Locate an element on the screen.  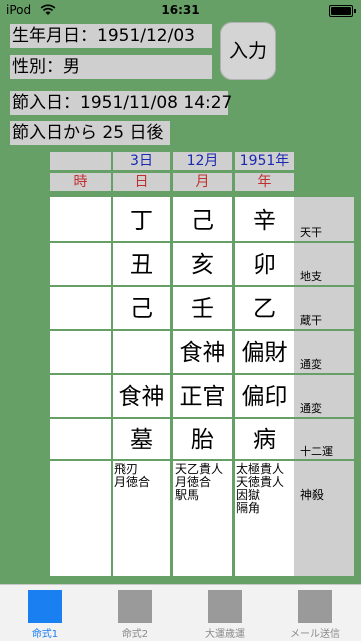
battery-icon is located at coordinates (342, 11).